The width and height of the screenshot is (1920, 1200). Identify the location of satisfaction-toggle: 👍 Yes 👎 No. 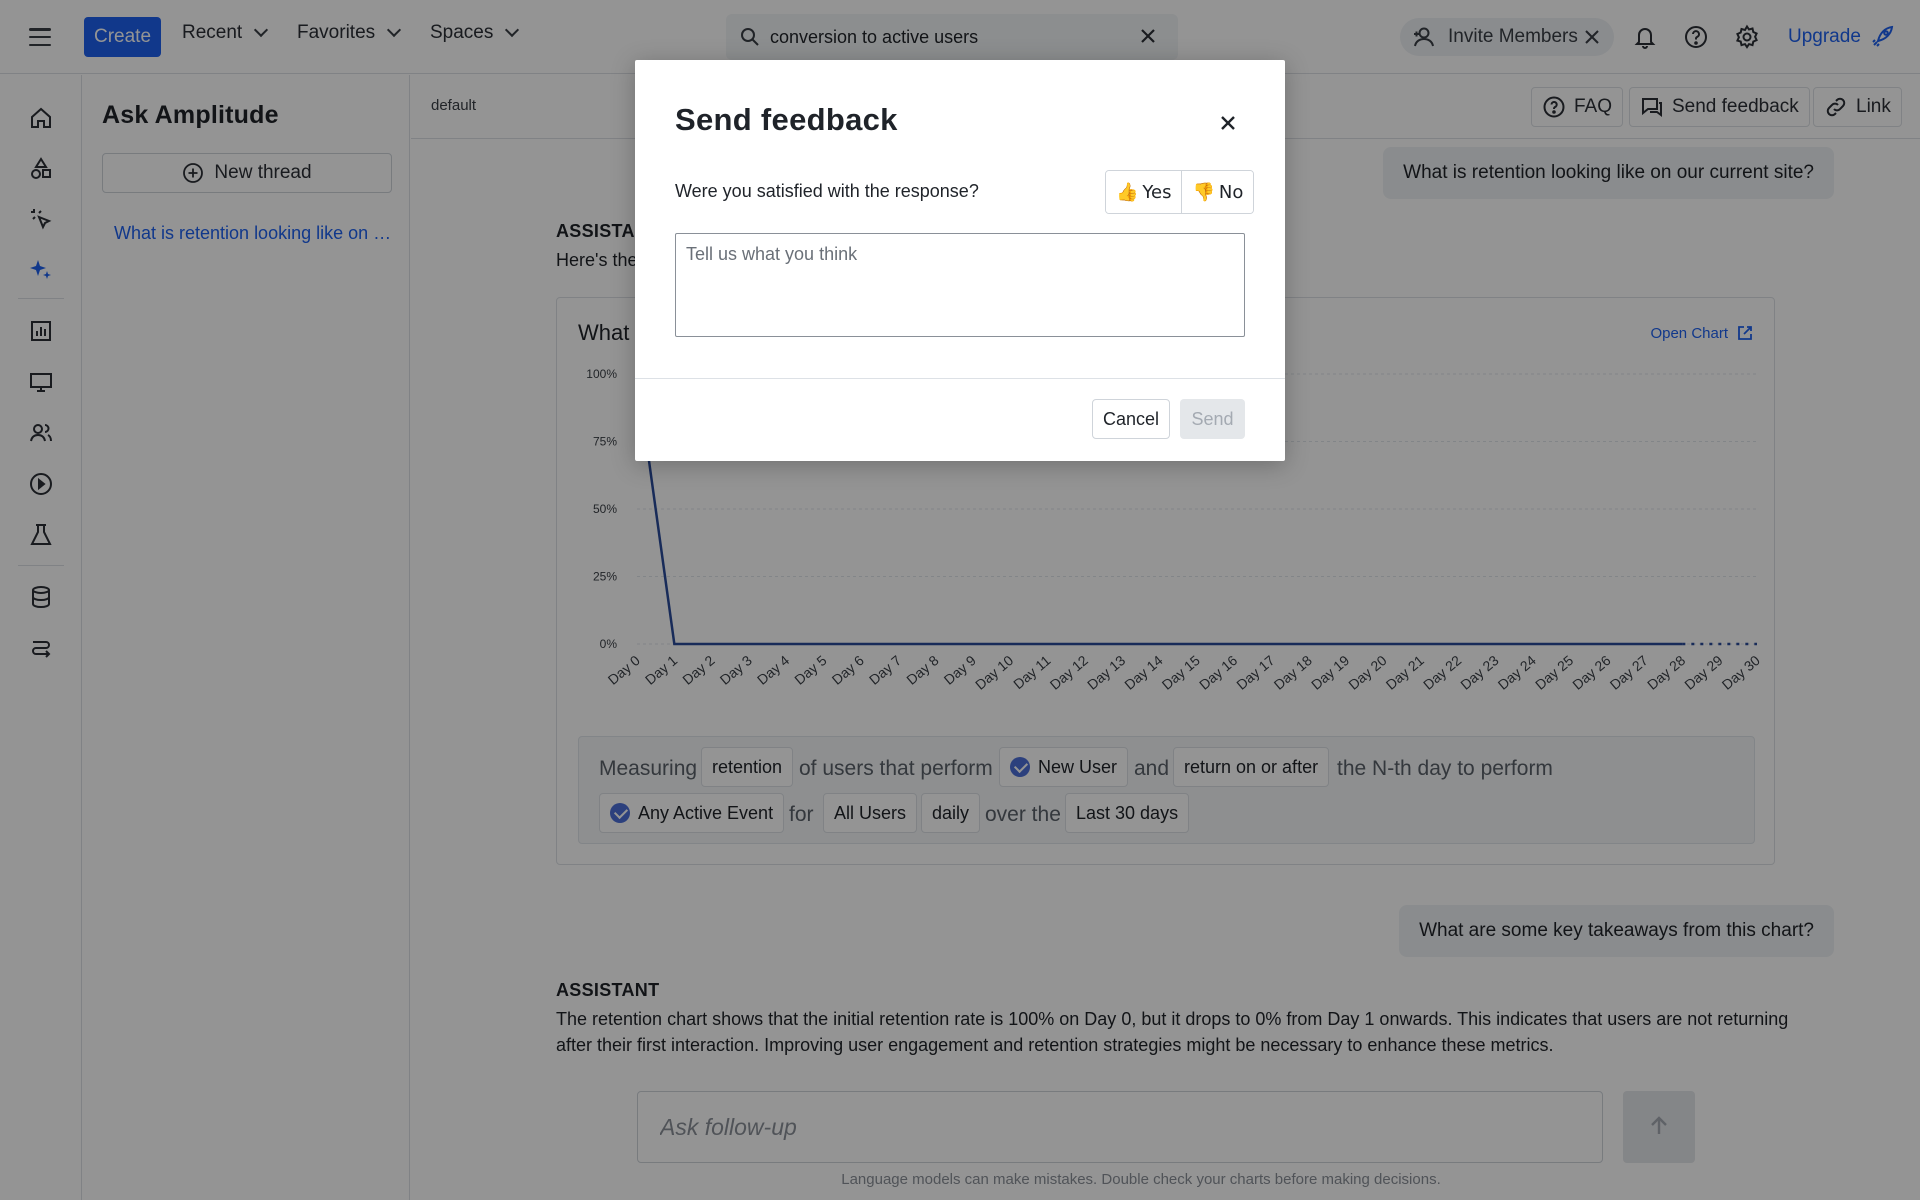
(1180, 192).